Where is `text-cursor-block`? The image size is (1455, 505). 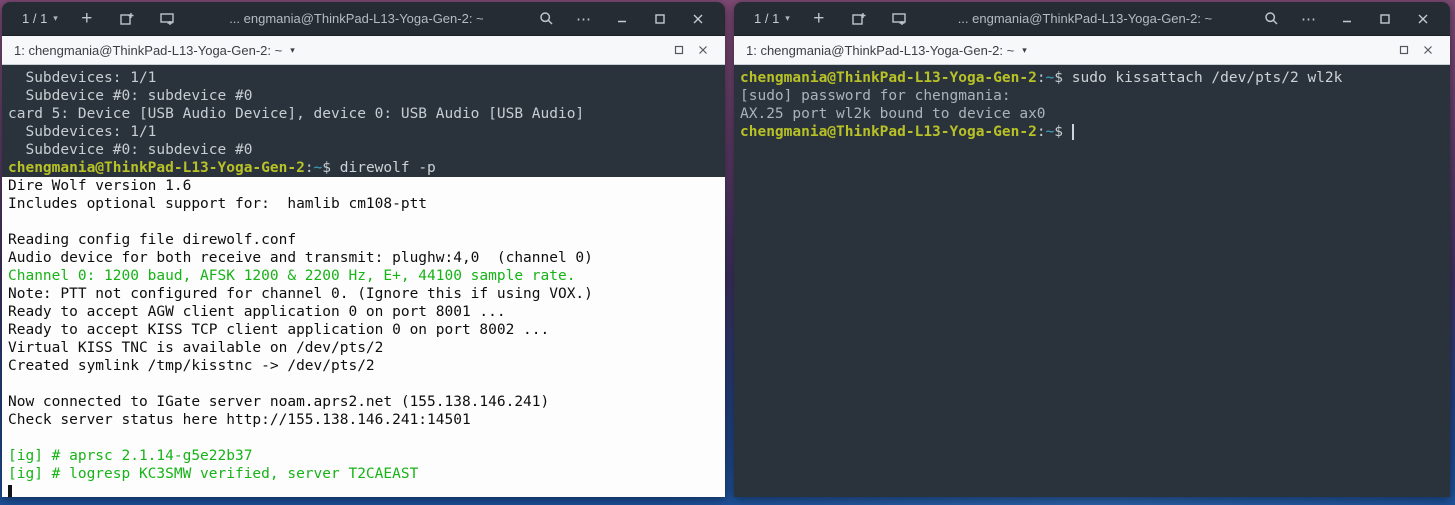 text-cursor-block is located at coordinates (10, 491).